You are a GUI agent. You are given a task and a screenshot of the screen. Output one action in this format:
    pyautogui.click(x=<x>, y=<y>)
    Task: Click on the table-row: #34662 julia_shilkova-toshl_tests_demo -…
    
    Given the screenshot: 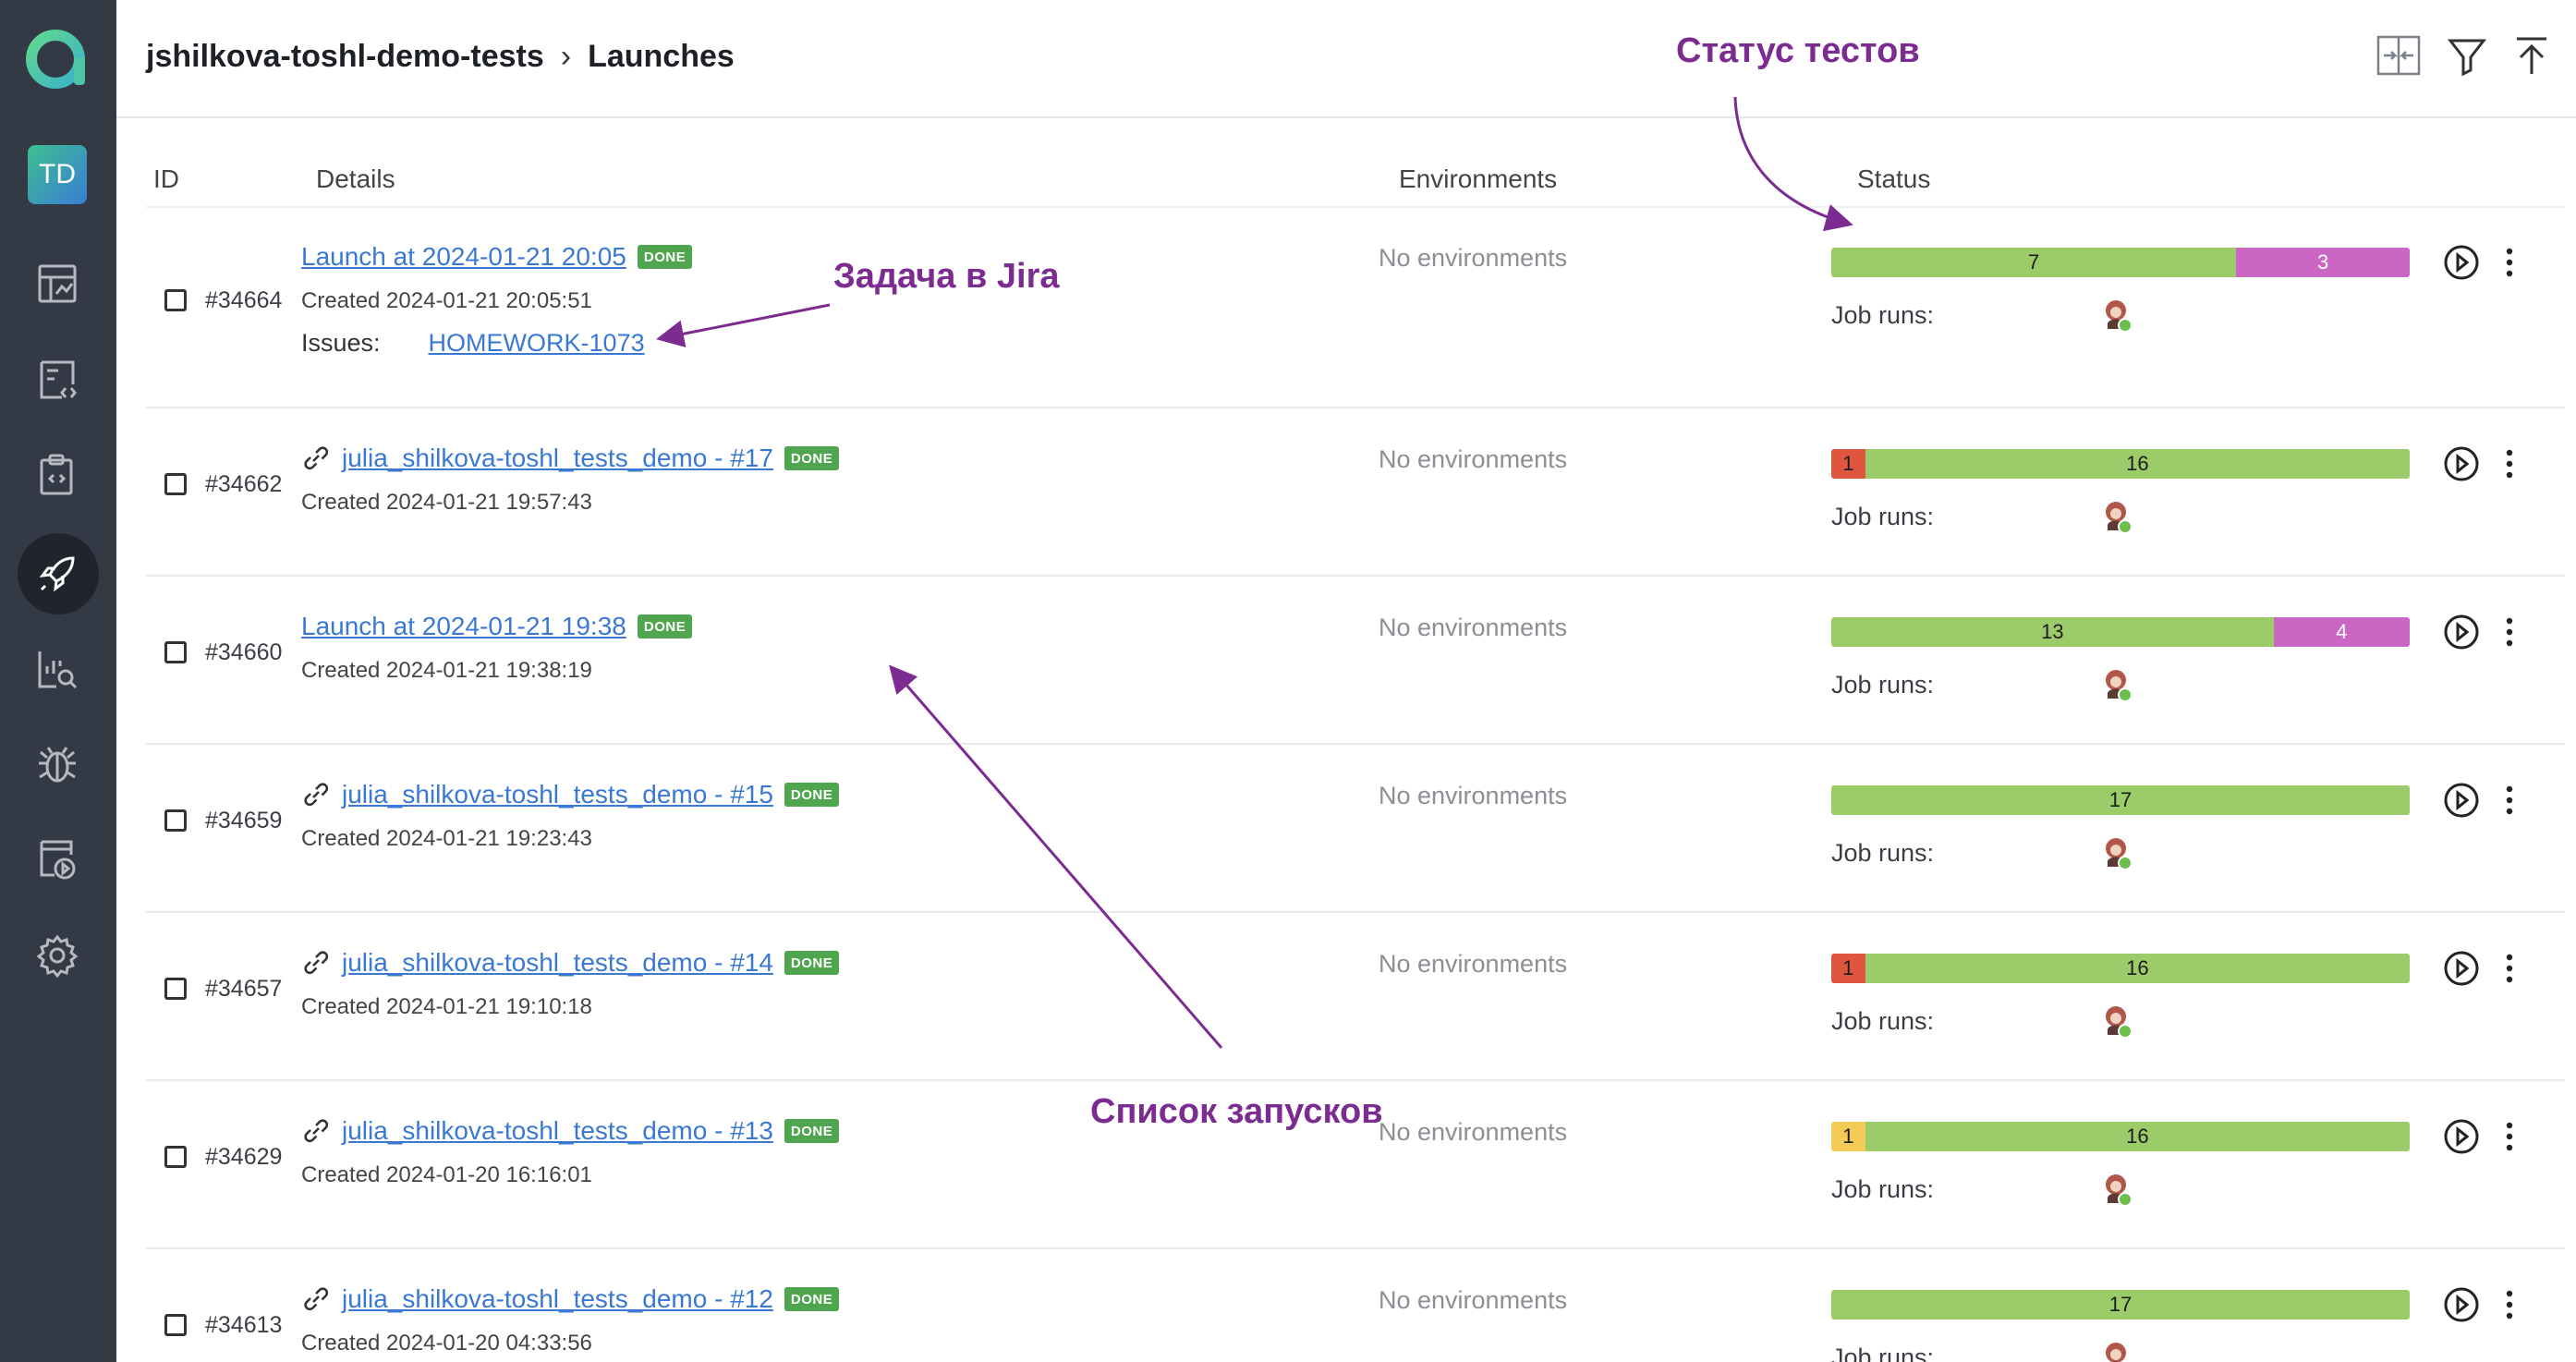 What is the action you would take?
    pyautogui.click(x=1355, y=492)
    